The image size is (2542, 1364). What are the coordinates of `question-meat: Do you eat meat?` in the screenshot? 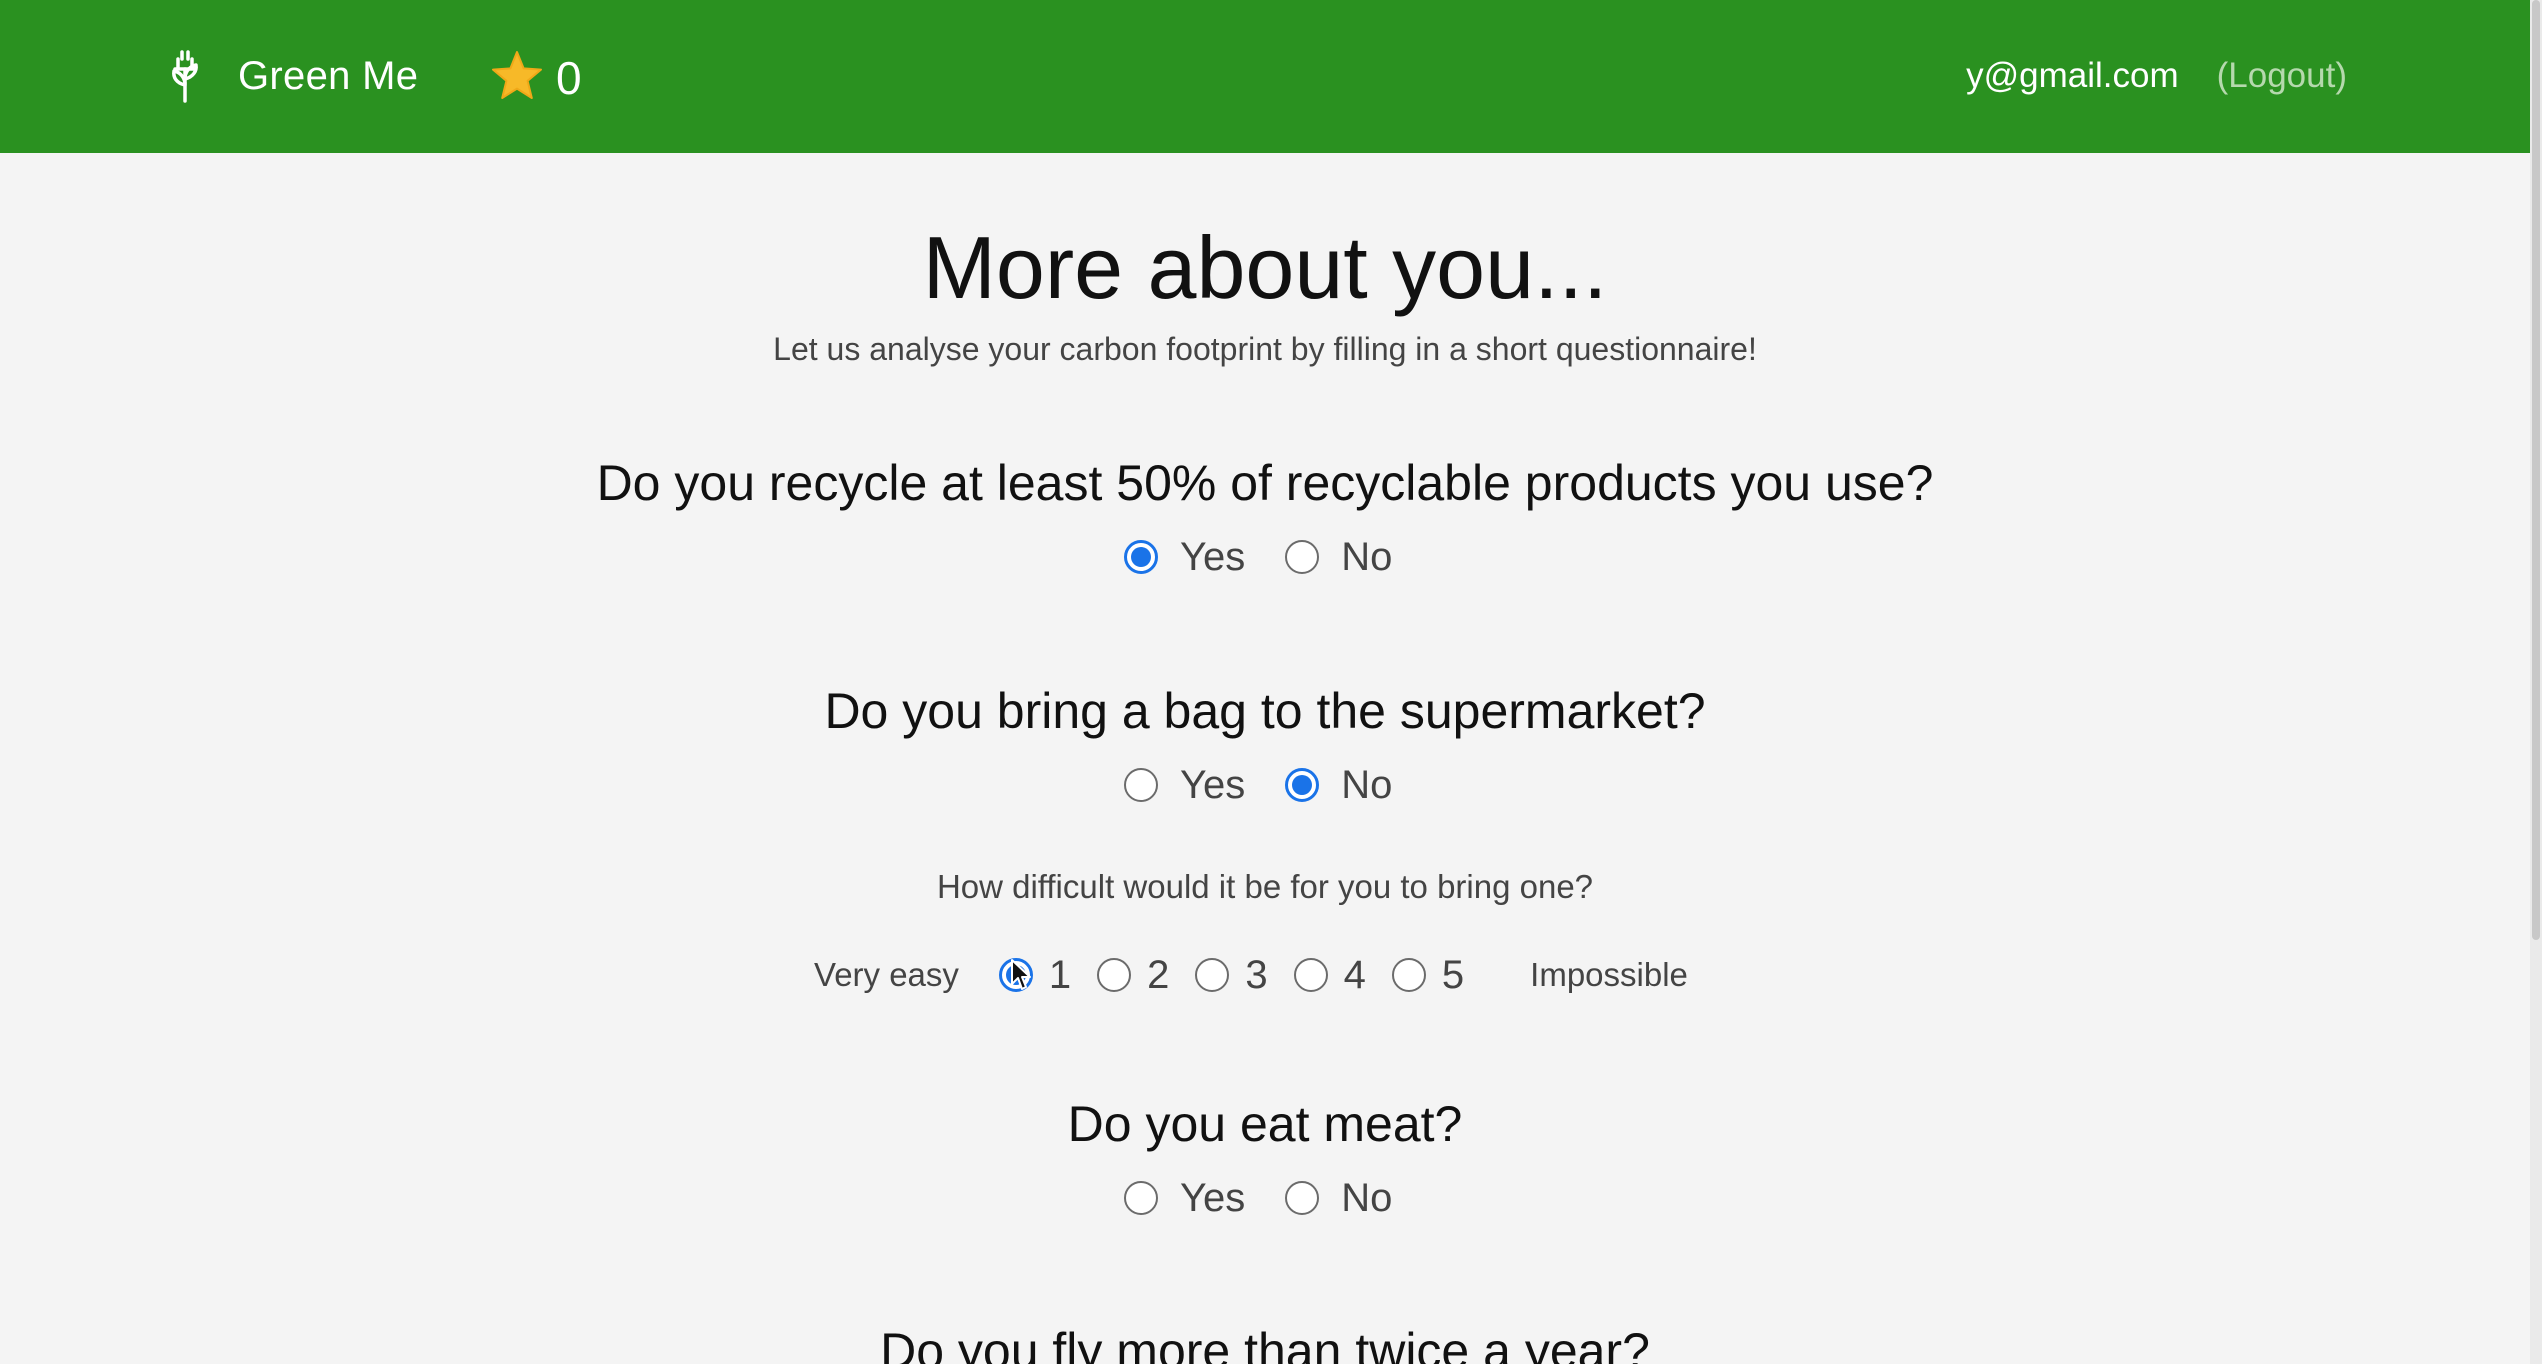 It's located at (1265, 1124).